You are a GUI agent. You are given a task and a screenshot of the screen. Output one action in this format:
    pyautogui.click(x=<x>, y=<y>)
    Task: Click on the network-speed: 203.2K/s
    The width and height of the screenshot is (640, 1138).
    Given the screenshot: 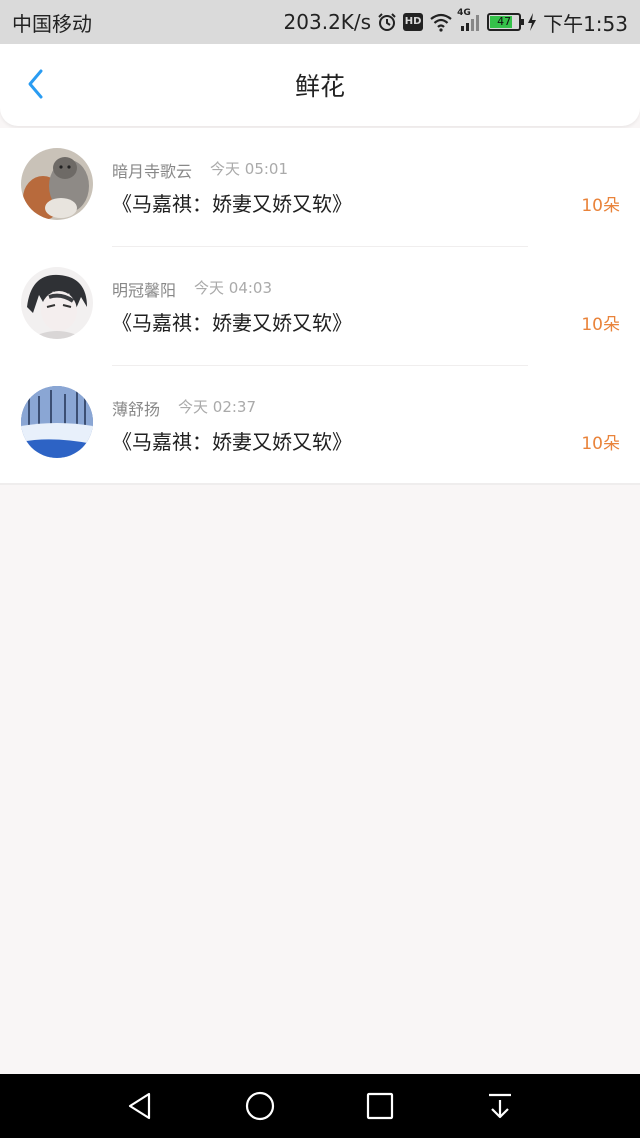 What is the action you would take?
    pyautogui.click(x=327, y=22)
    